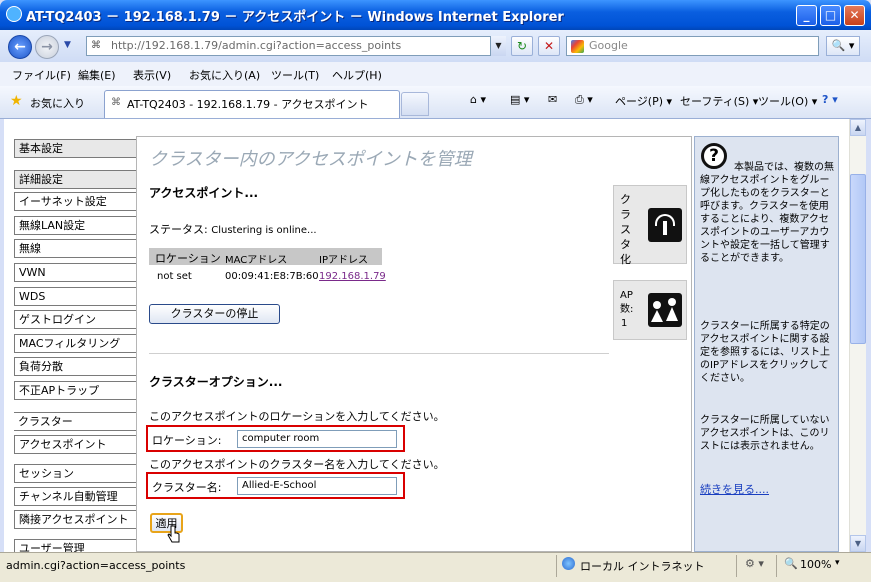  What do you see at coordinates (357, 75) in the screenshot?
I see `menu-help: ヘルプ(H)` at bounding box center [357, 75].